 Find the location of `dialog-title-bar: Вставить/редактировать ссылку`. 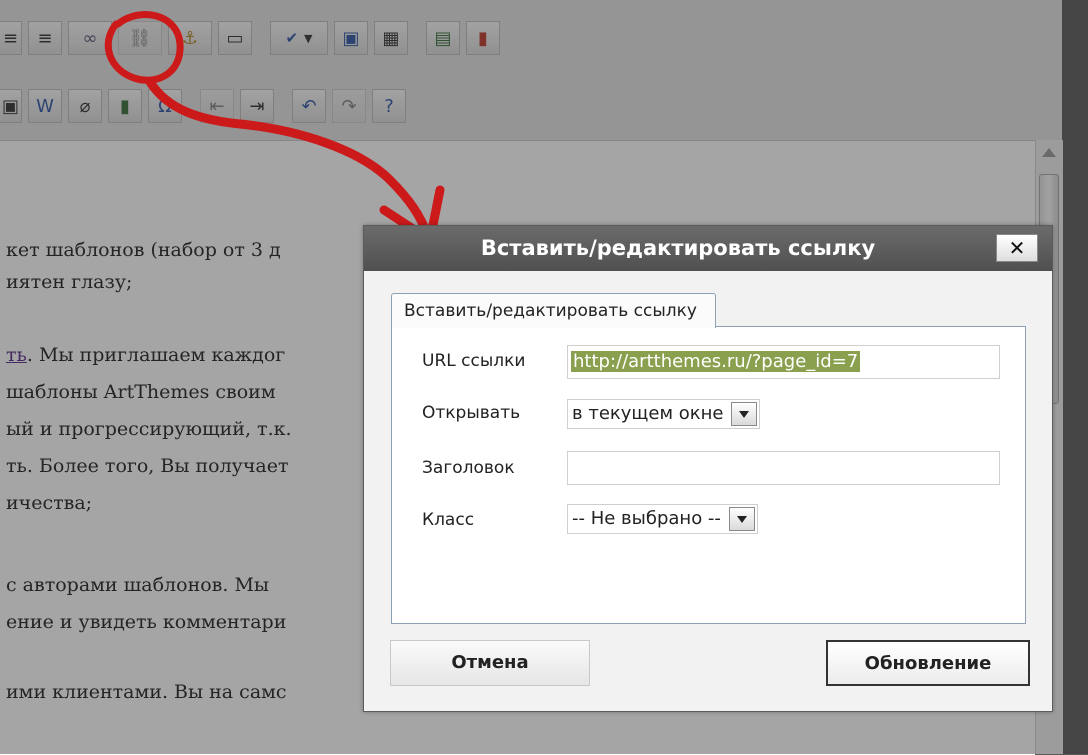

dialog-title-bar: Вставить/редактировать ссылку is located at coordinates (708, 248).